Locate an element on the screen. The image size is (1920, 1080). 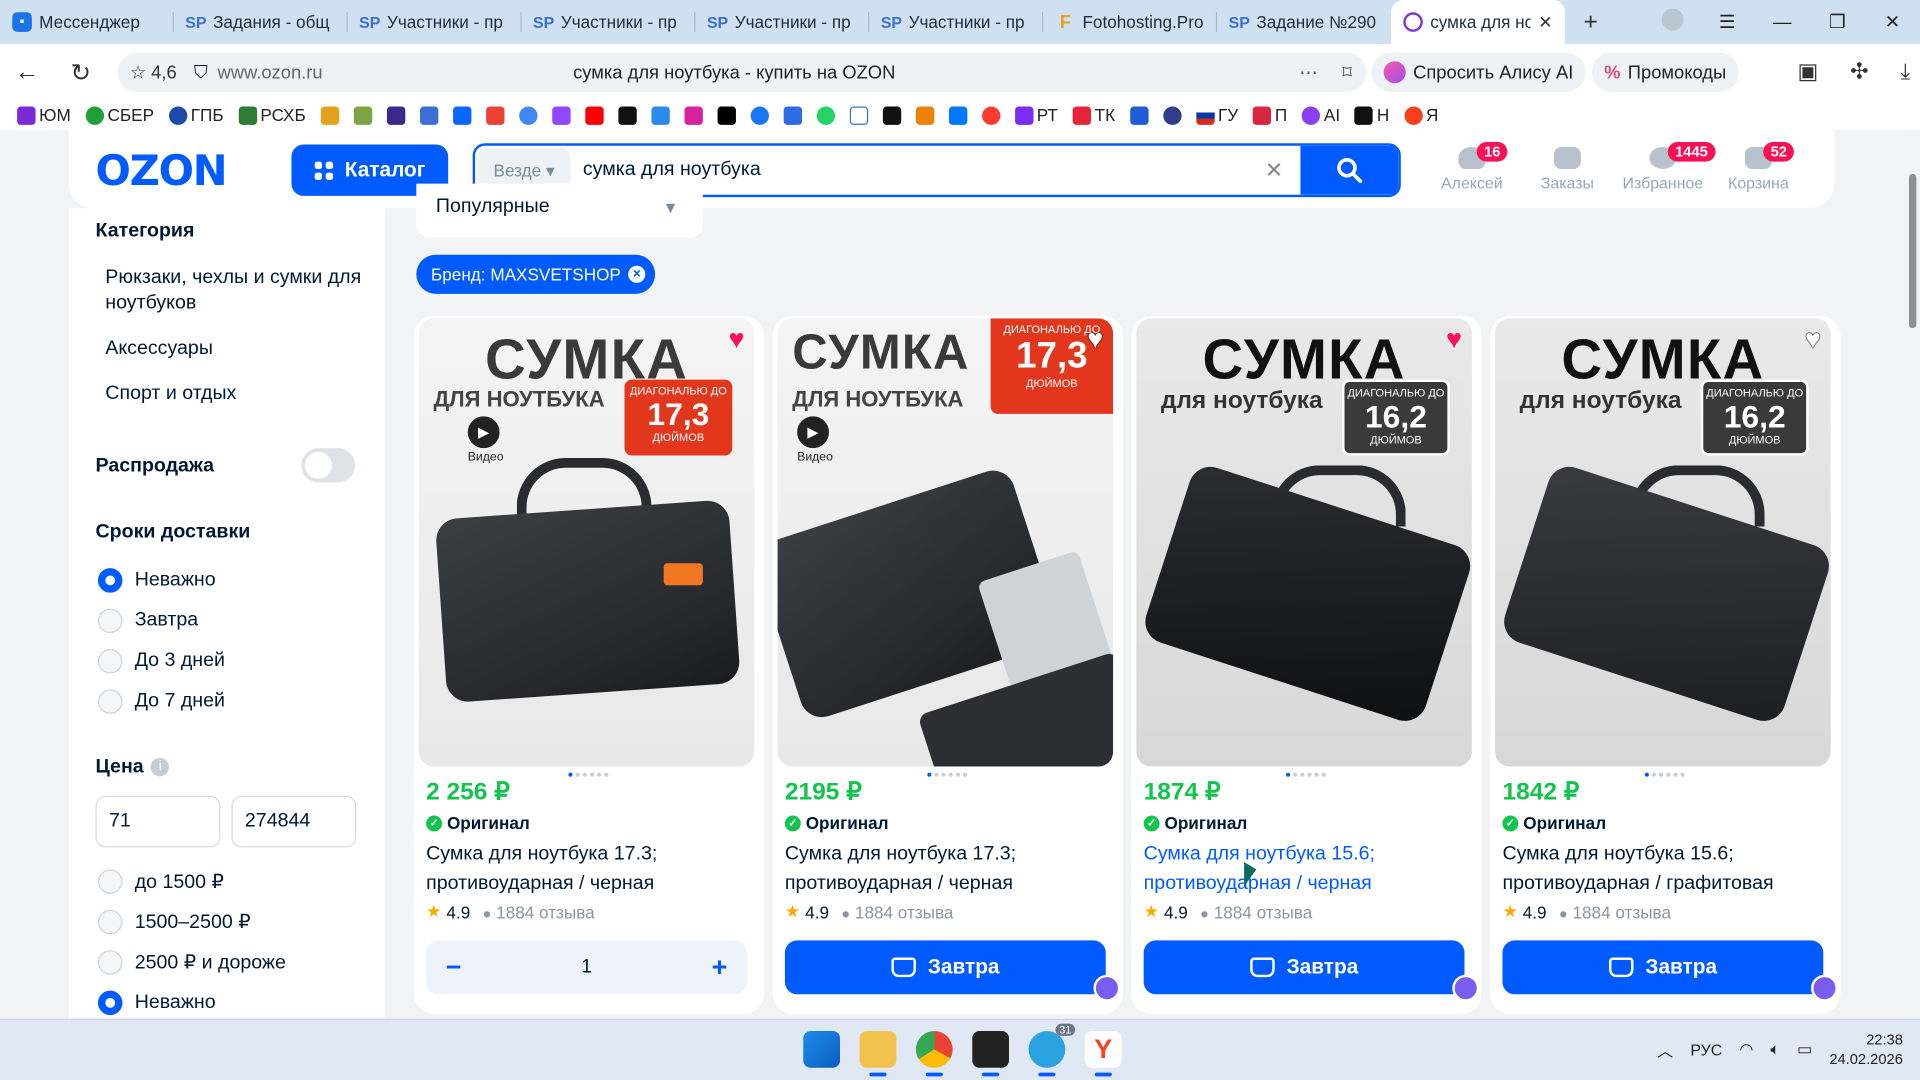
bookmark-ai: AI is located at coordinates (1320, 115).